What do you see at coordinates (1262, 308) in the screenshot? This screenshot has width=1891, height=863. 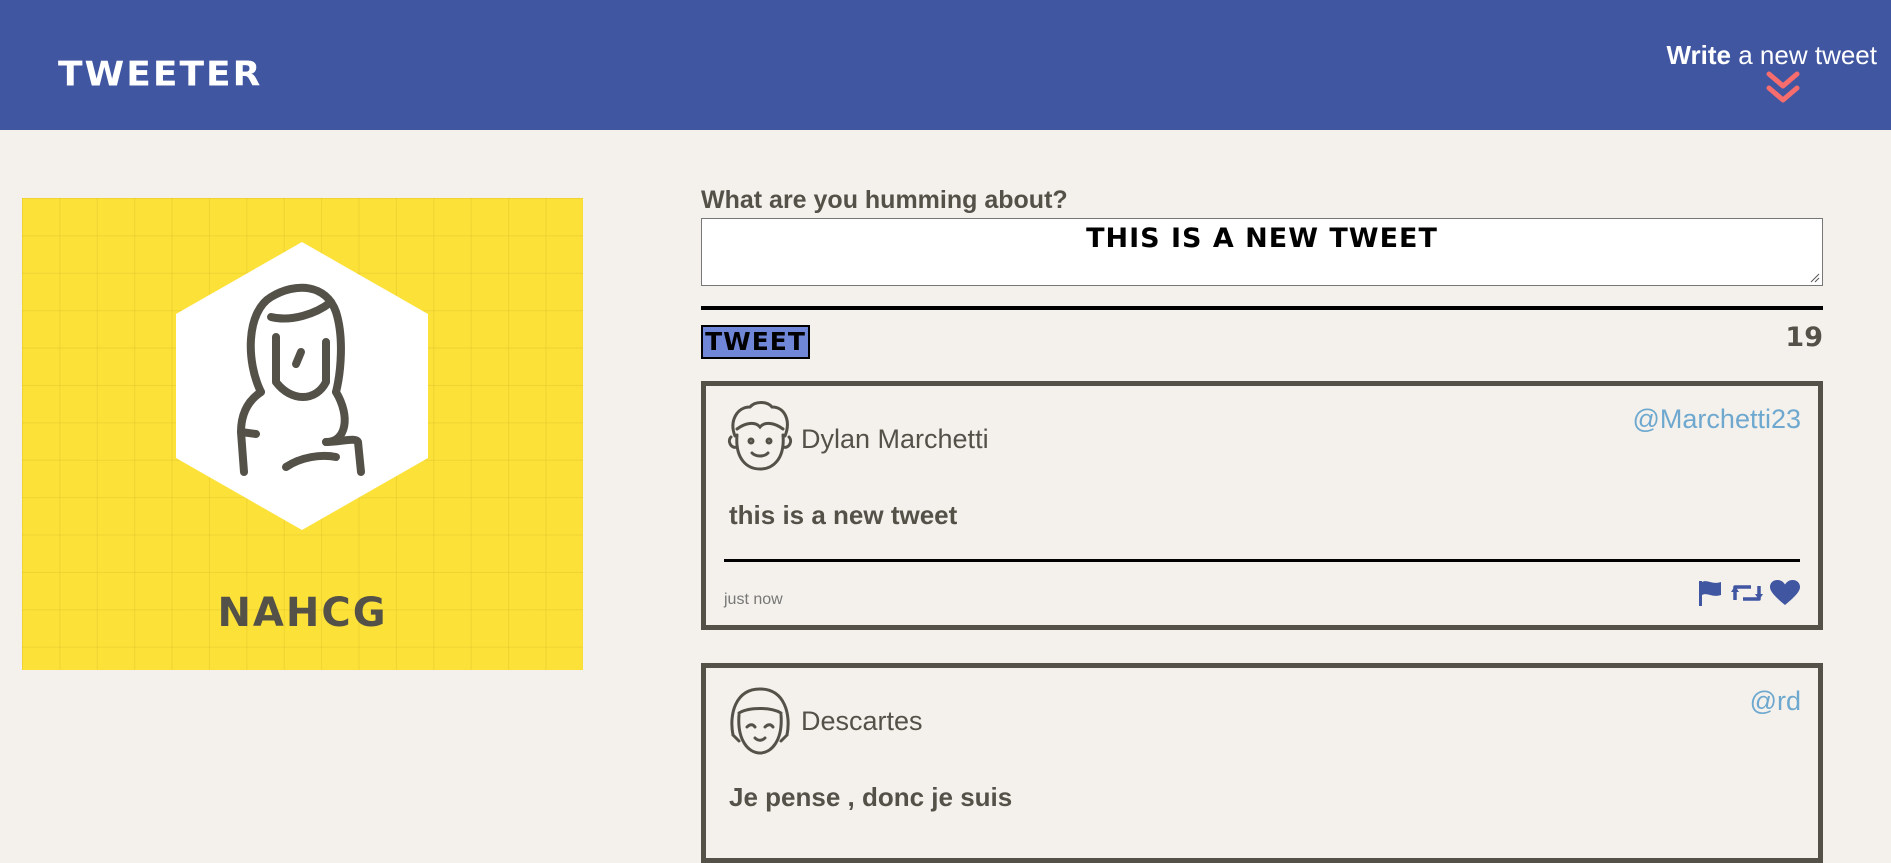 I see `compose-divider` at bounding box center [1262, 308].